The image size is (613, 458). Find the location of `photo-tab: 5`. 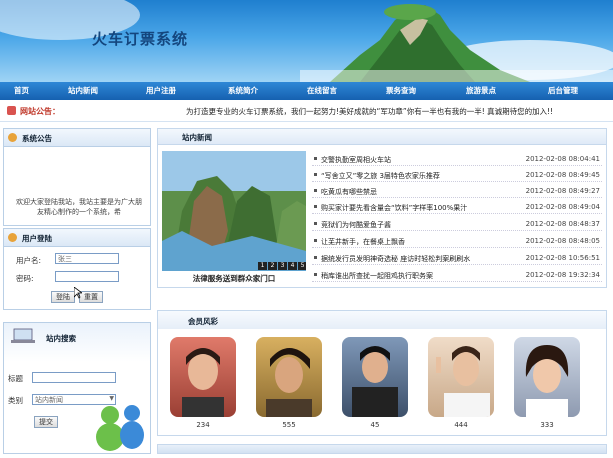

photo-tab: 5 is located at coordinates (302, 266).